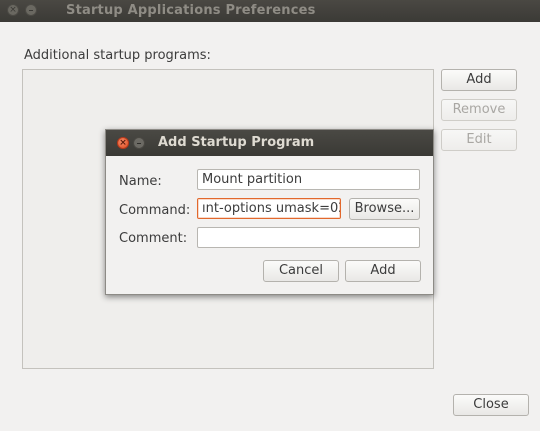 This screenshot has height=431, width=540. Describe the element at coordinates (383, 271) in the screenshot. I see `add-button: Add` at that location.